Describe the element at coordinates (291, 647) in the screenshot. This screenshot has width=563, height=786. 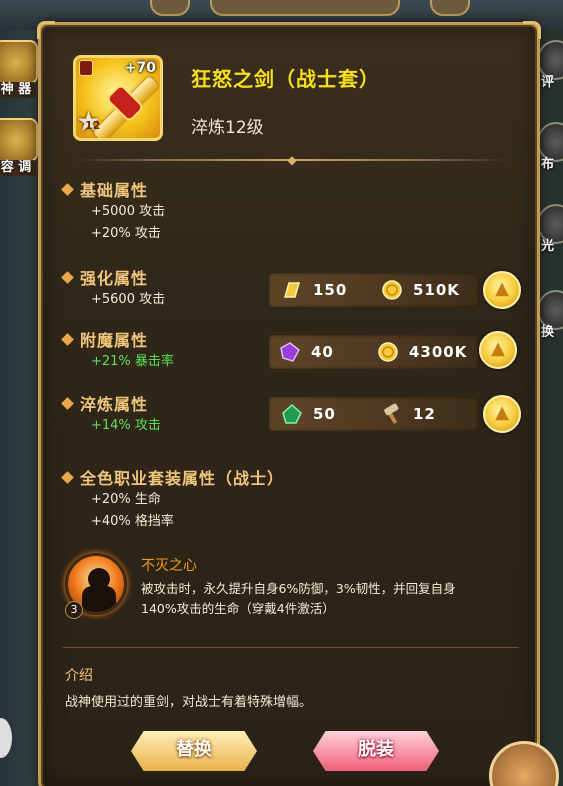
I see `divider` at that location.